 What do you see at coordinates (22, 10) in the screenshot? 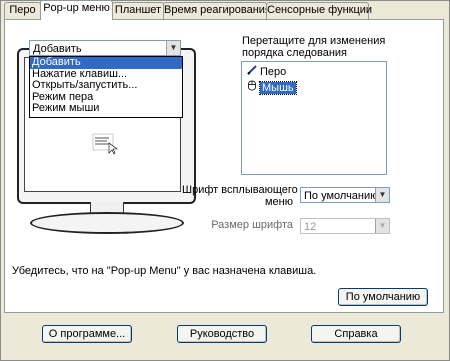
I see `tab-pen: Перо` at bounding box center [22, 10].